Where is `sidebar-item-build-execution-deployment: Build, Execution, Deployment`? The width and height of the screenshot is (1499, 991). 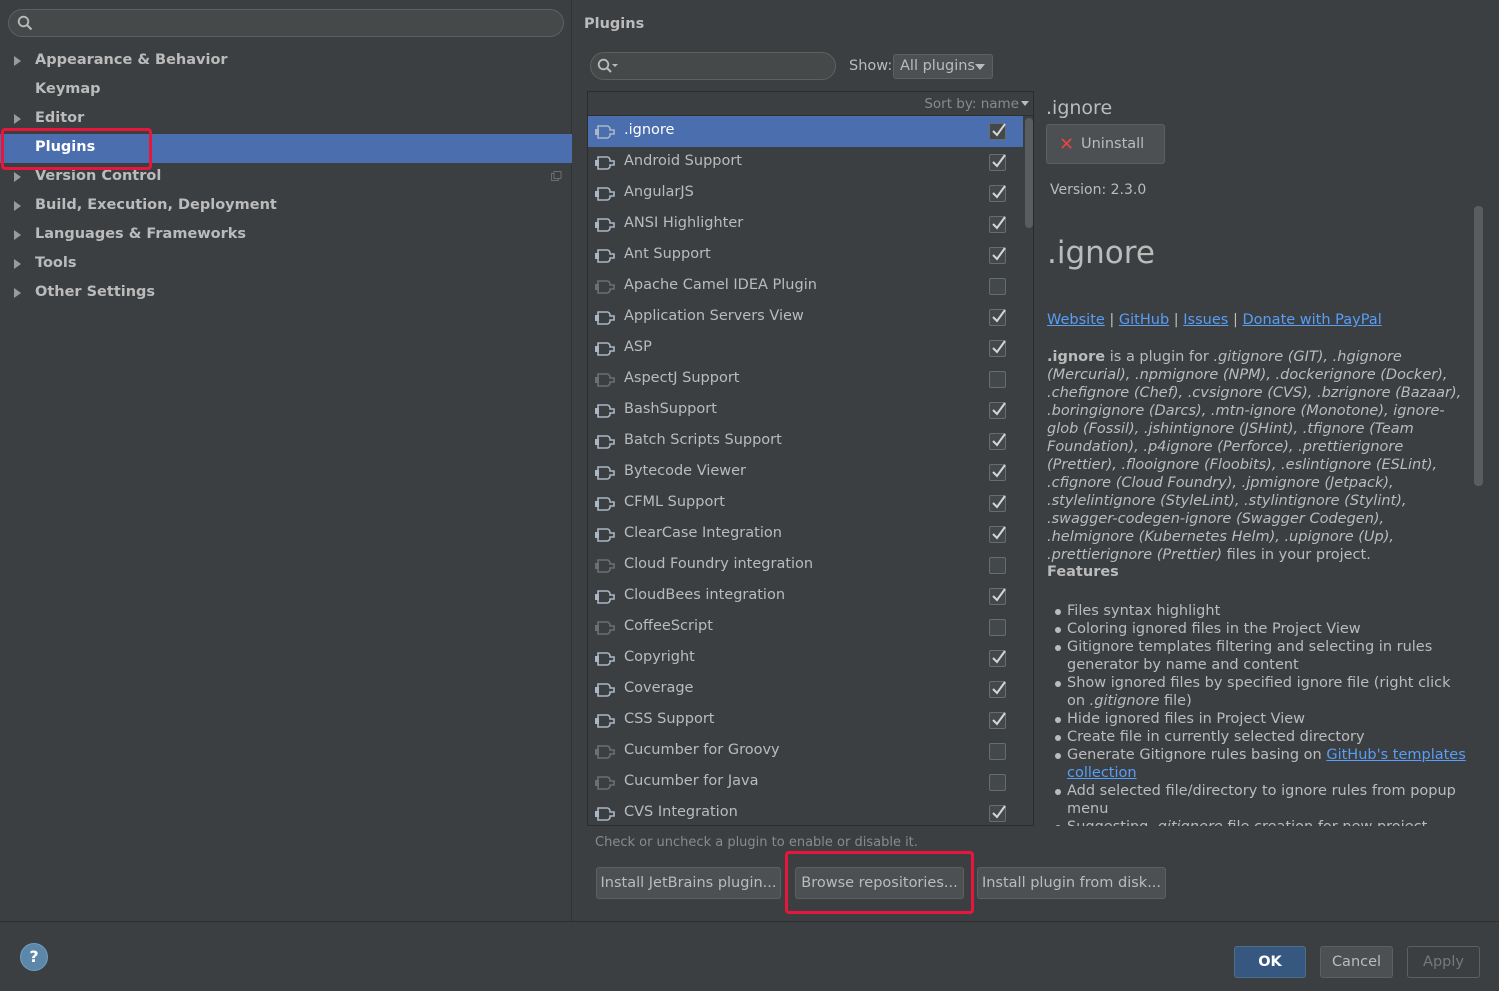 sidebar-item-build-execution-deployment: Build, Execution, Deployment is located at coordinates (286, 206).